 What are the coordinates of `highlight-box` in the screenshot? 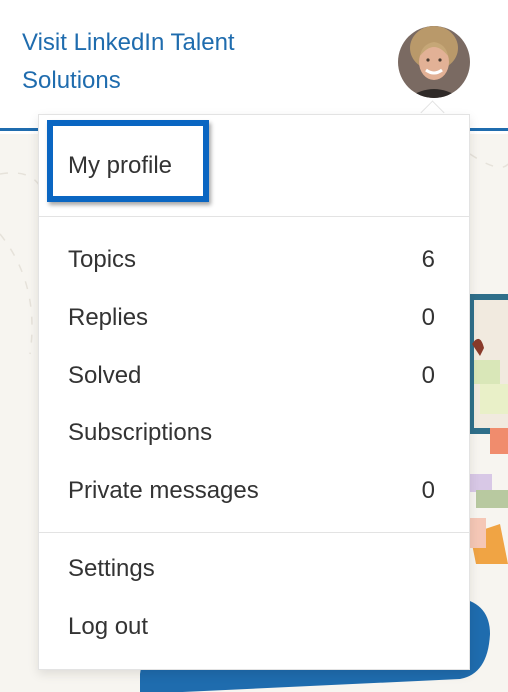 It's located at (128, 161).